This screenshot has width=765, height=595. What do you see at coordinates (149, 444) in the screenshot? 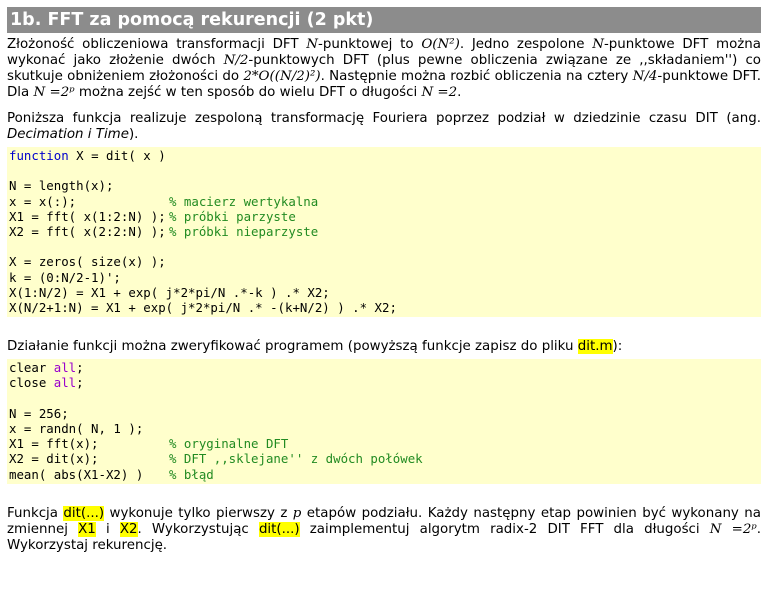
I see `code-line: X1 = fft(x);% oryginalne DFT` at bounding box center [149, 444].